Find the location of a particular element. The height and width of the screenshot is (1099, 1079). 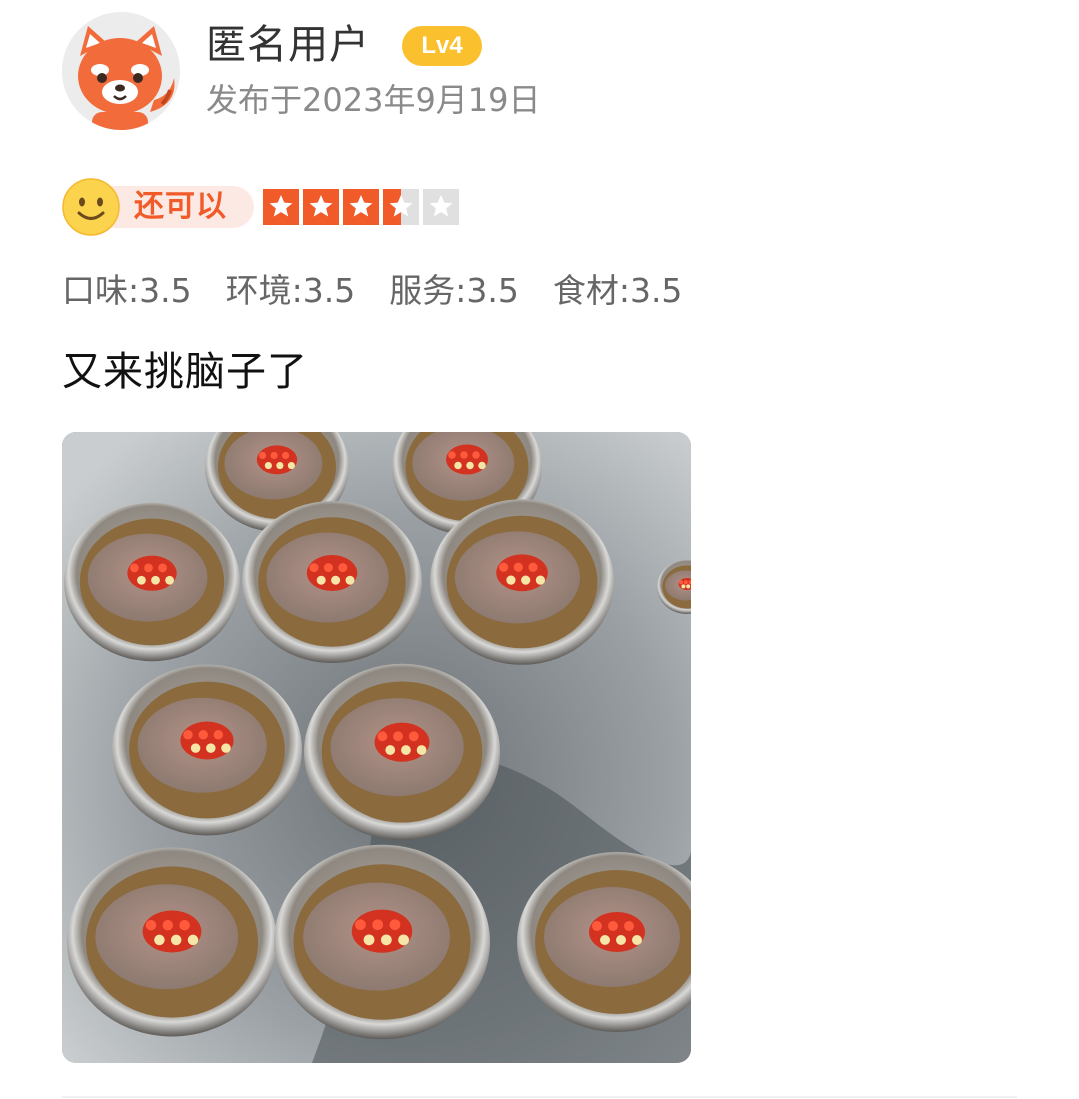

rating-pill: 还可以 is located at coordinates (158, 207).